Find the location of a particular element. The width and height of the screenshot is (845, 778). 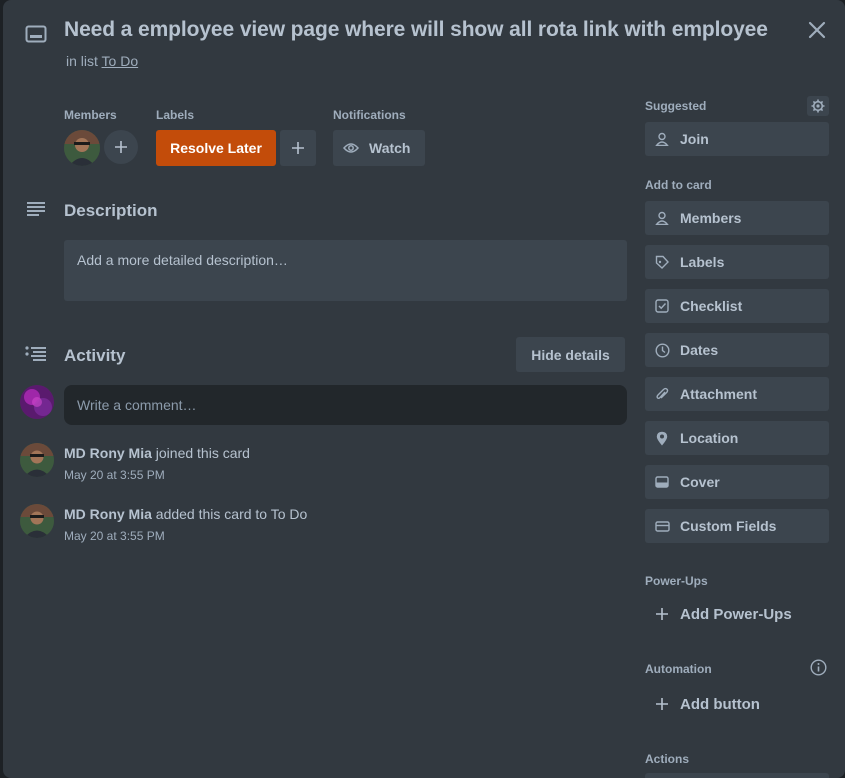

automation-heading: Automation is located at coordinates (678, 669).